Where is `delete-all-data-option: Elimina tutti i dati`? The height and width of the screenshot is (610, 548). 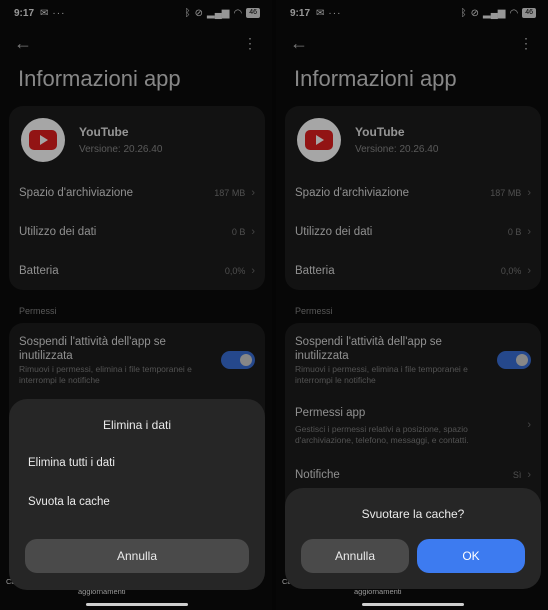
delete-all-data-option: Elimina tutti i dati is located at coordinates (71, 463).